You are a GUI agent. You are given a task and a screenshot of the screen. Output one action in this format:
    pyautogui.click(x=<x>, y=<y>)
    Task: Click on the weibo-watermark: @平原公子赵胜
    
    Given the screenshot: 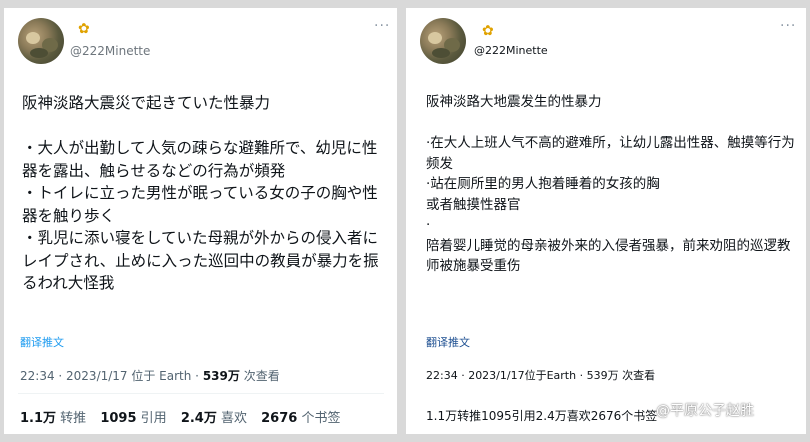 What is the action you would take?
    pyautogui.click(x=705, y=411)
    